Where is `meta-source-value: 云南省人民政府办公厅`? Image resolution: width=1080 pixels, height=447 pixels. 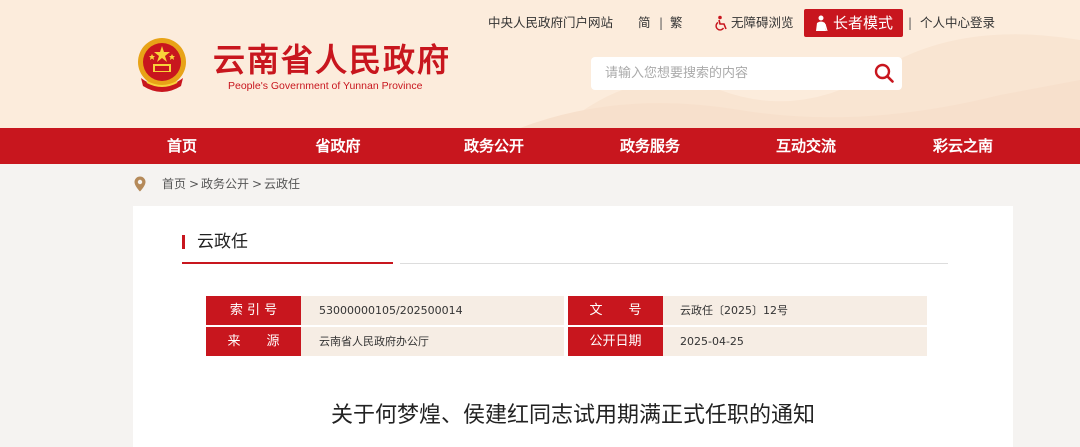 meta-source-value: 云南省人民政府办公厅 is located at coordinates (374, 341).